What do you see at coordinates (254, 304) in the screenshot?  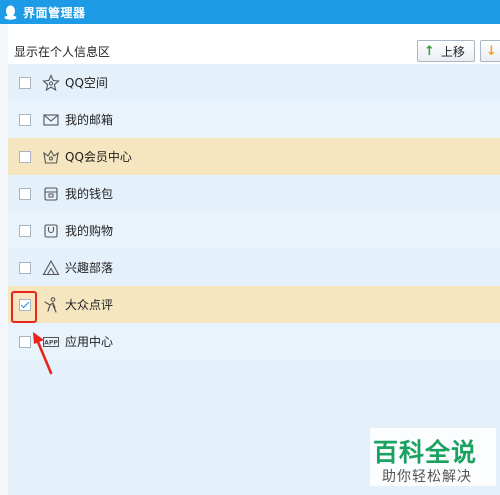 I see `list-item-selected: 大众点评` at bounding box center [254, 304].